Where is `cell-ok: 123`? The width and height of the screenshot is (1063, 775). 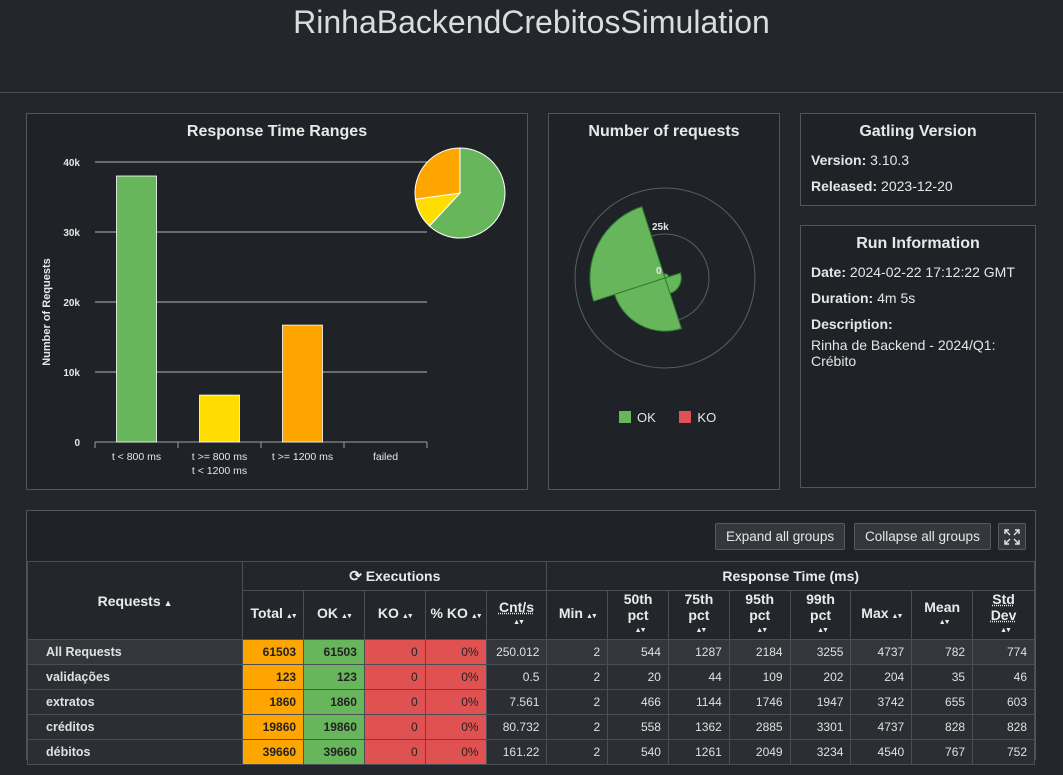 cell-ok: 123 is located at coordinates (334, 677).